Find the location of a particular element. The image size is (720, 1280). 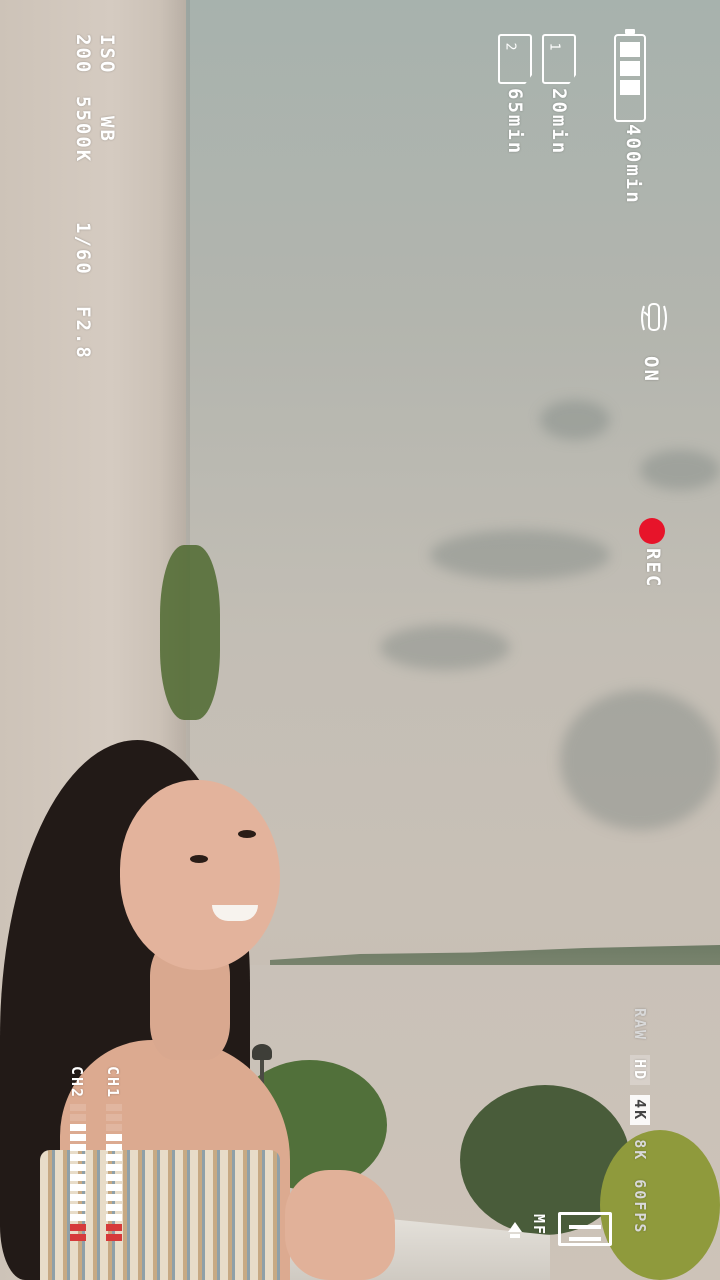

battery-remaining: 400min is located at coordinates (633, 164).